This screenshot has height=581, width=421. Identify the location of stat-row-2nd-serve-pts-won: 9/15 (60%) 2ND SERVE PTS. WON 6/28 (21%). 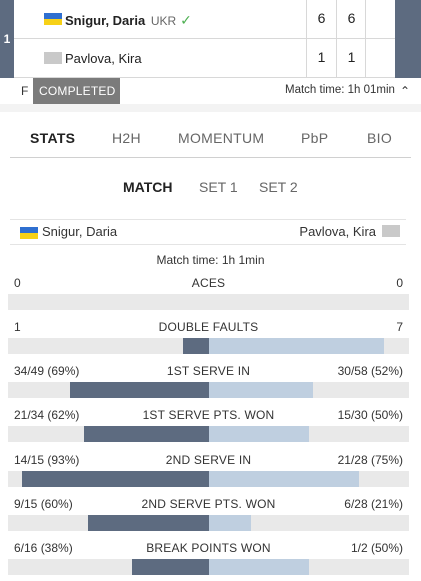
(208, 518).